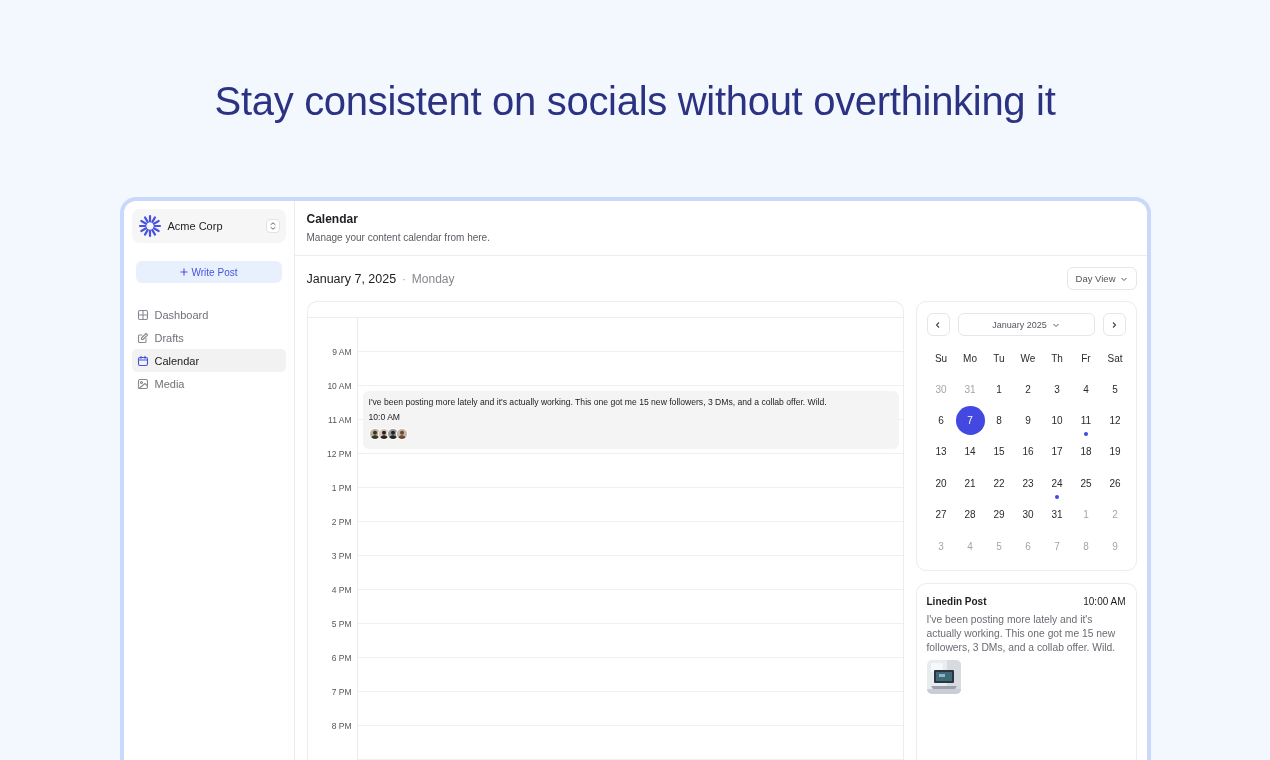 This screenshot has width=1270, height=760. I want to click on nav-item: Calendar, so click(208, 360).